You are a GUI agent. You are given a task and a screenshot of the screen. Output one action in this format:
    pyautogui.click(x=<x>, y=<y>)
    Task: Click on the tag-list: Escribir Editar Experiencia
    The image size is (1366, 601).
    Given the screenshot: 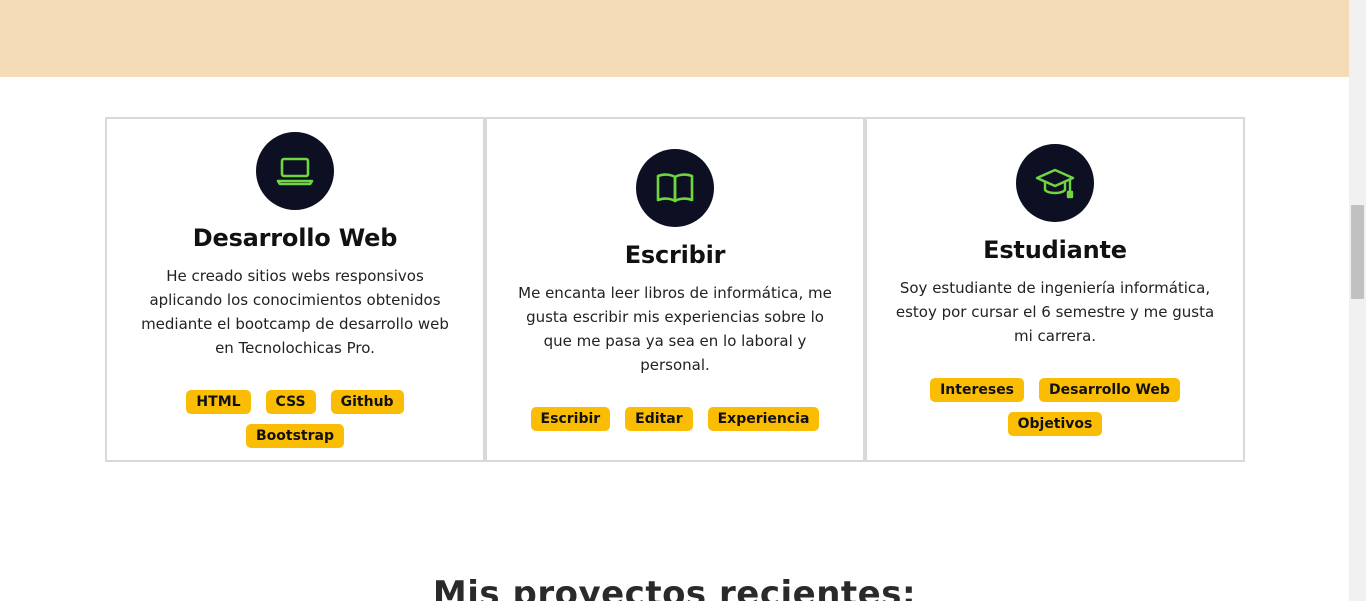 What is the action you would take?
    pyautogui.click(x=675, y=418)
    